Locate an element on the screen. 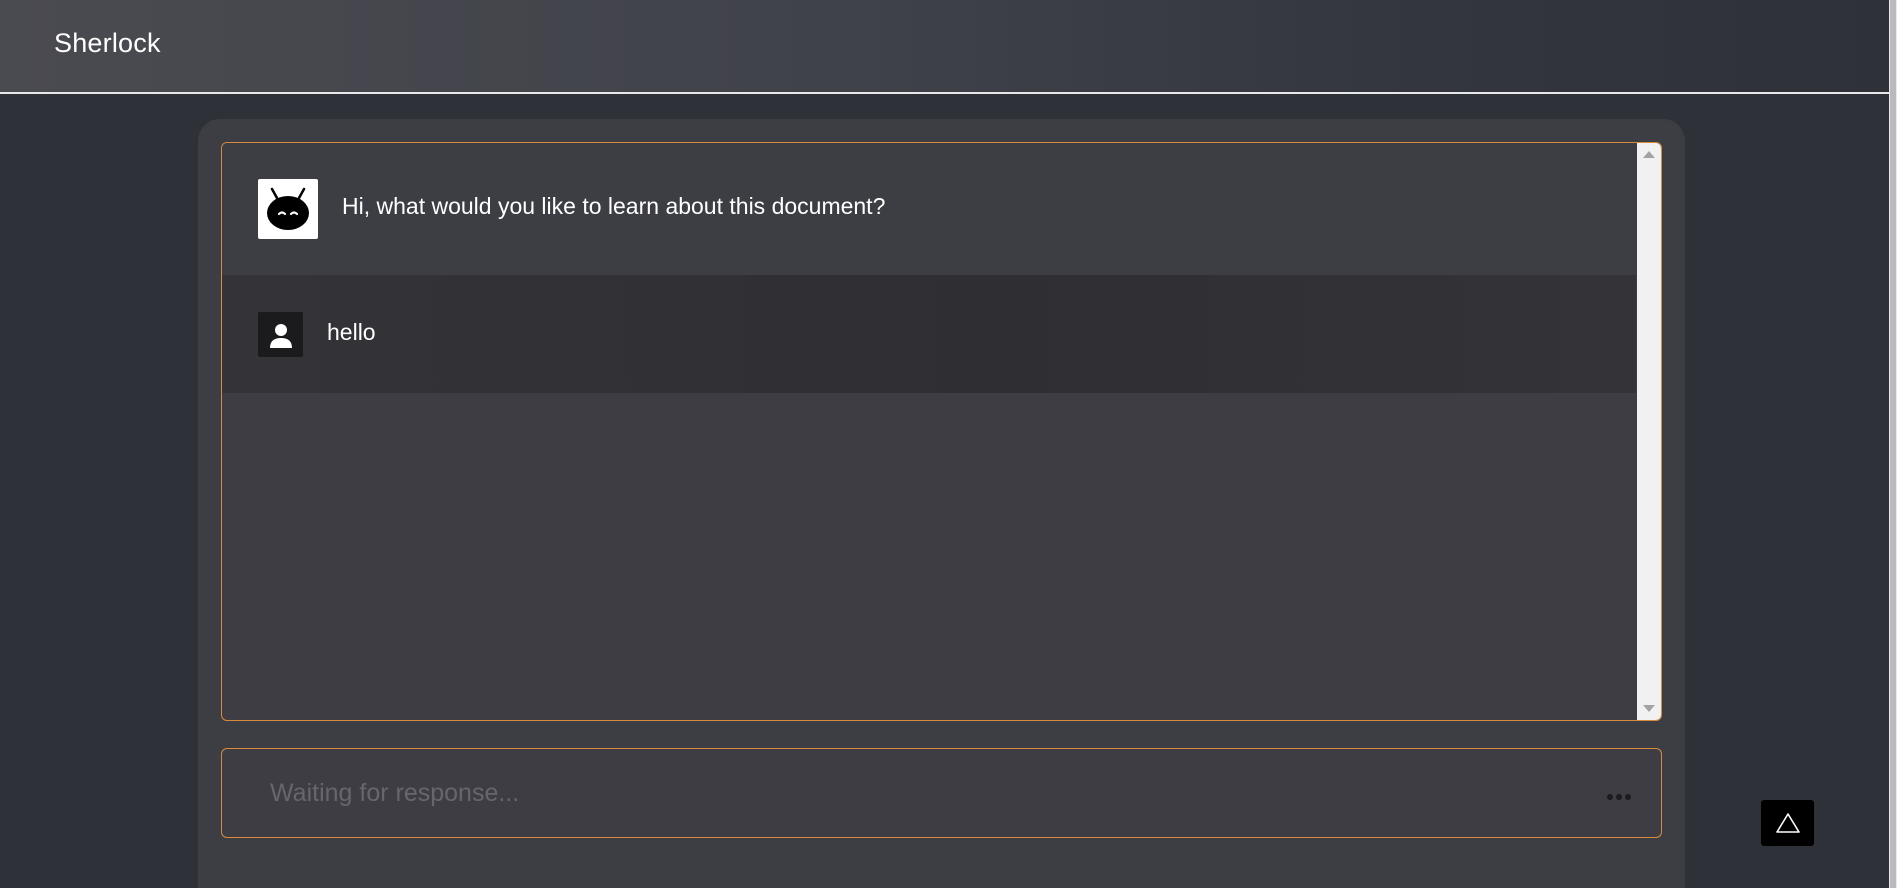  typing-dots-icon is located at coordinates (1619, 797).